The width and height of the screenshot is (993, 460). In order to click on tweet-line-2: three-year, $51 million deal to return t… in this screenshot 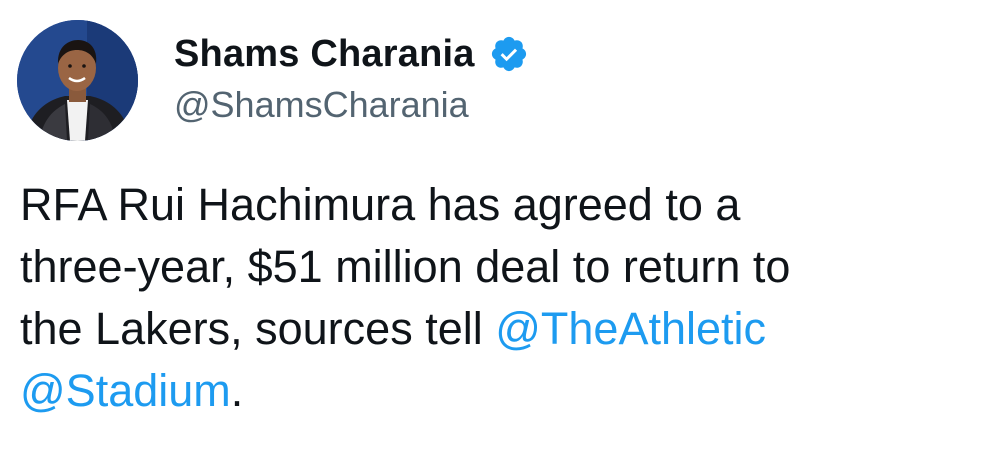, I will do `click(405, 266)`.